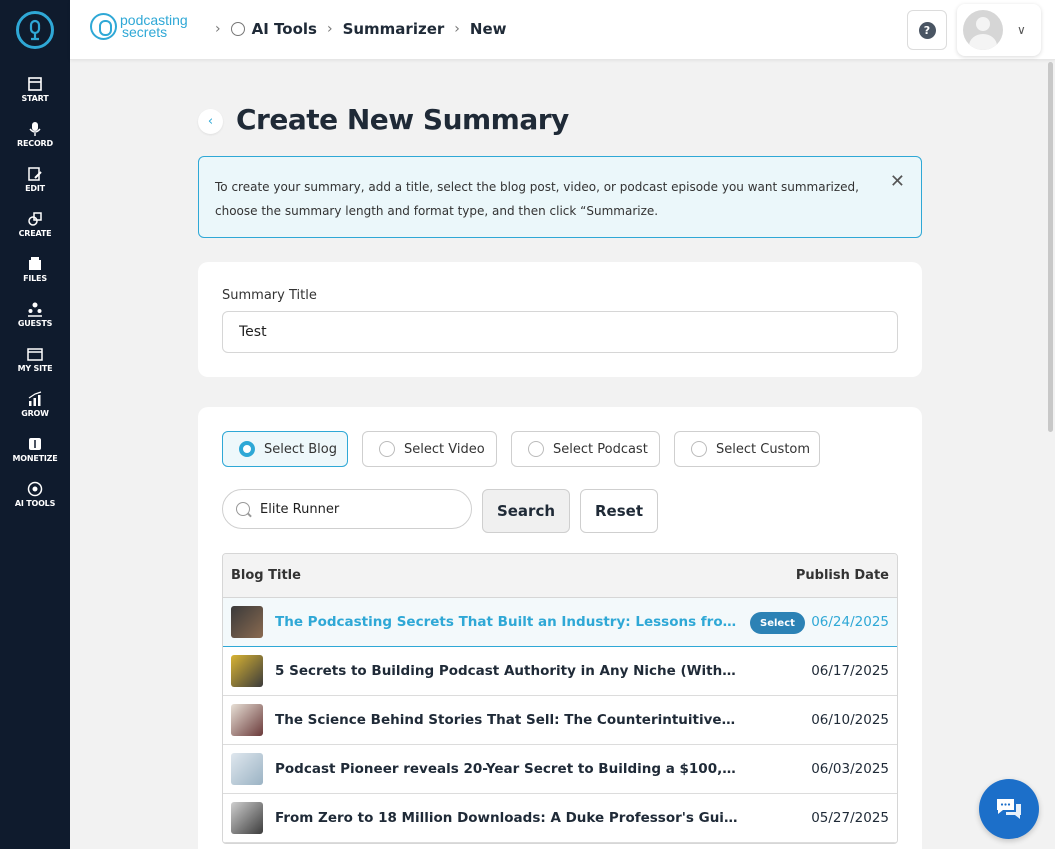 This screenshot has width=1055, height=849. Describe the element at coordinates (444, 449) in the screenshot. I see `option-label: Select Video` at that location.